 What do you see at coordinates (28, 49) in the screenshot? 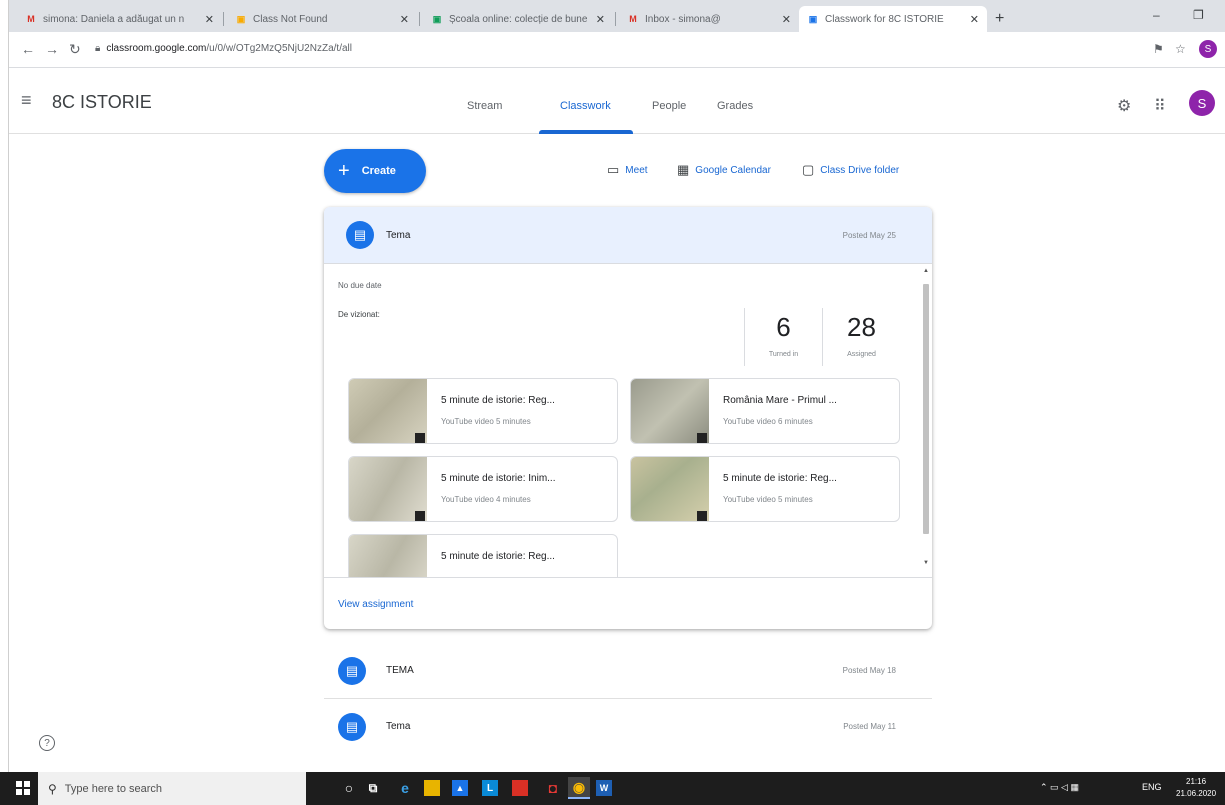
I see `back-icon: ←` at bounding box center [28, 49].